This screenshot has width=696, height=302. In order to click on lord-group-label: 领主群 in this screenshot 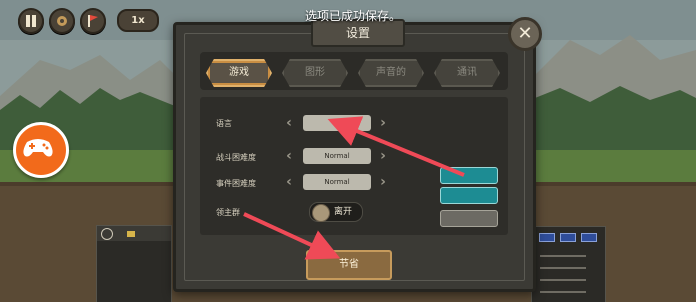, I will do `click(228, 212)`.